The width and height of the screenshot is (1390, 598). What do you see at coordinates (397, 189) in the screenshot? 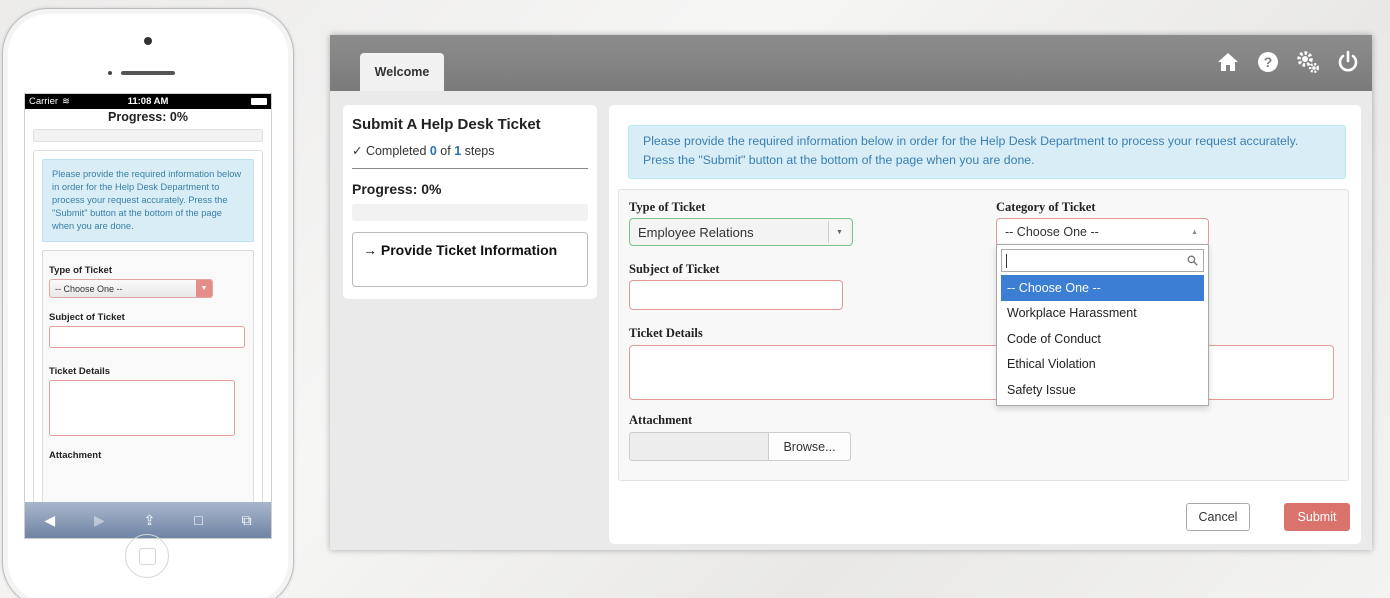
I see `progress-label: Progress: 0%` at bounding box center [397, 189].